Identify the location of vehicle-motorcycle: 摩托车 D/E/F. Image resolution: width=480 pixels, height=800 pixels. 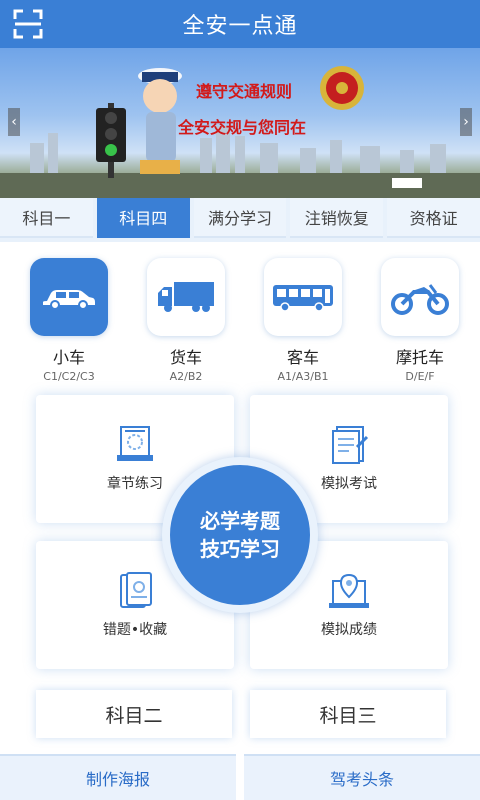
(420, 320).